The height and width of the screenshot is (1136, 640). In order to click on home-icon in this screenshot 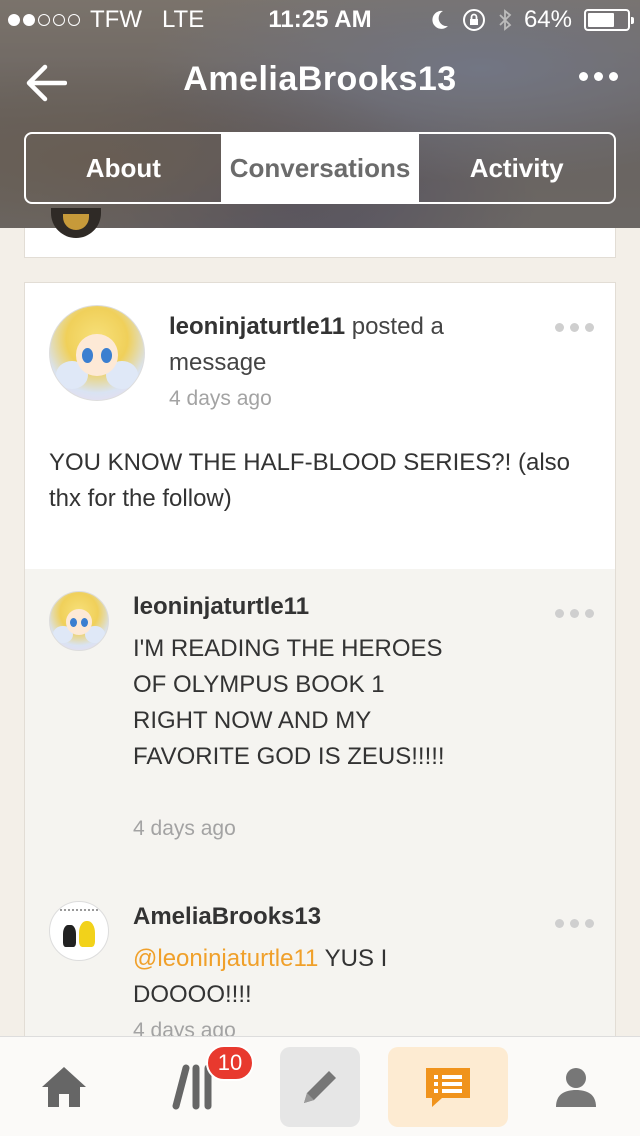, I will do `click(64, 1087)`.